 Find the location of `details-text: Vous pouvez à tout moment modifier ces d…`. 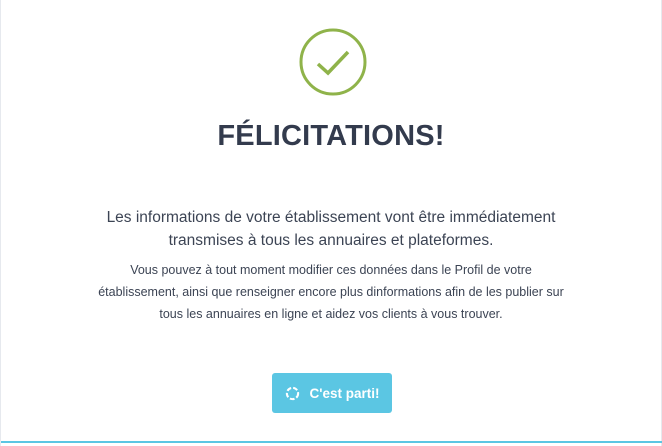

details-text: Vous pouvez à tout moment modifier ces d… is located at coordinates (331, 292).